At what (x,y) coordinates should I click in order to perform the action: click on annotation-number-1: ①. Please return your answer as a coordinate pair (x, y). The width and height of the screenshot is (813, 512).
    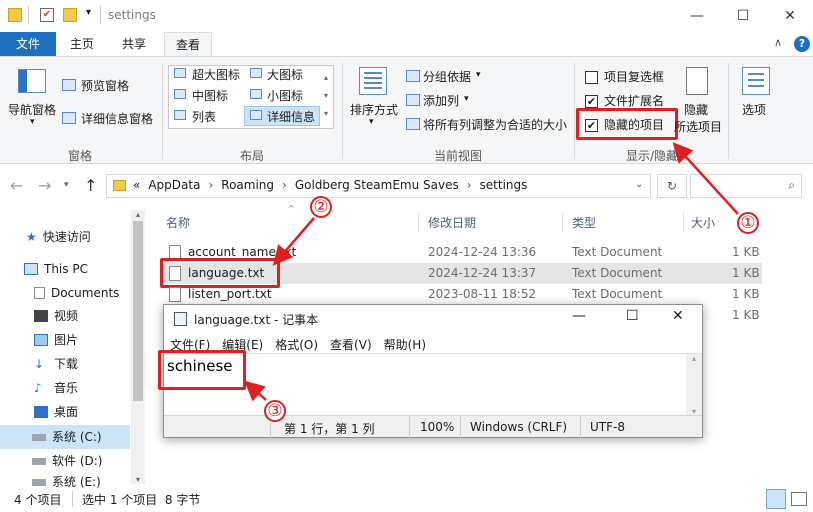
    Looking at the image, I should click on (748, 223).